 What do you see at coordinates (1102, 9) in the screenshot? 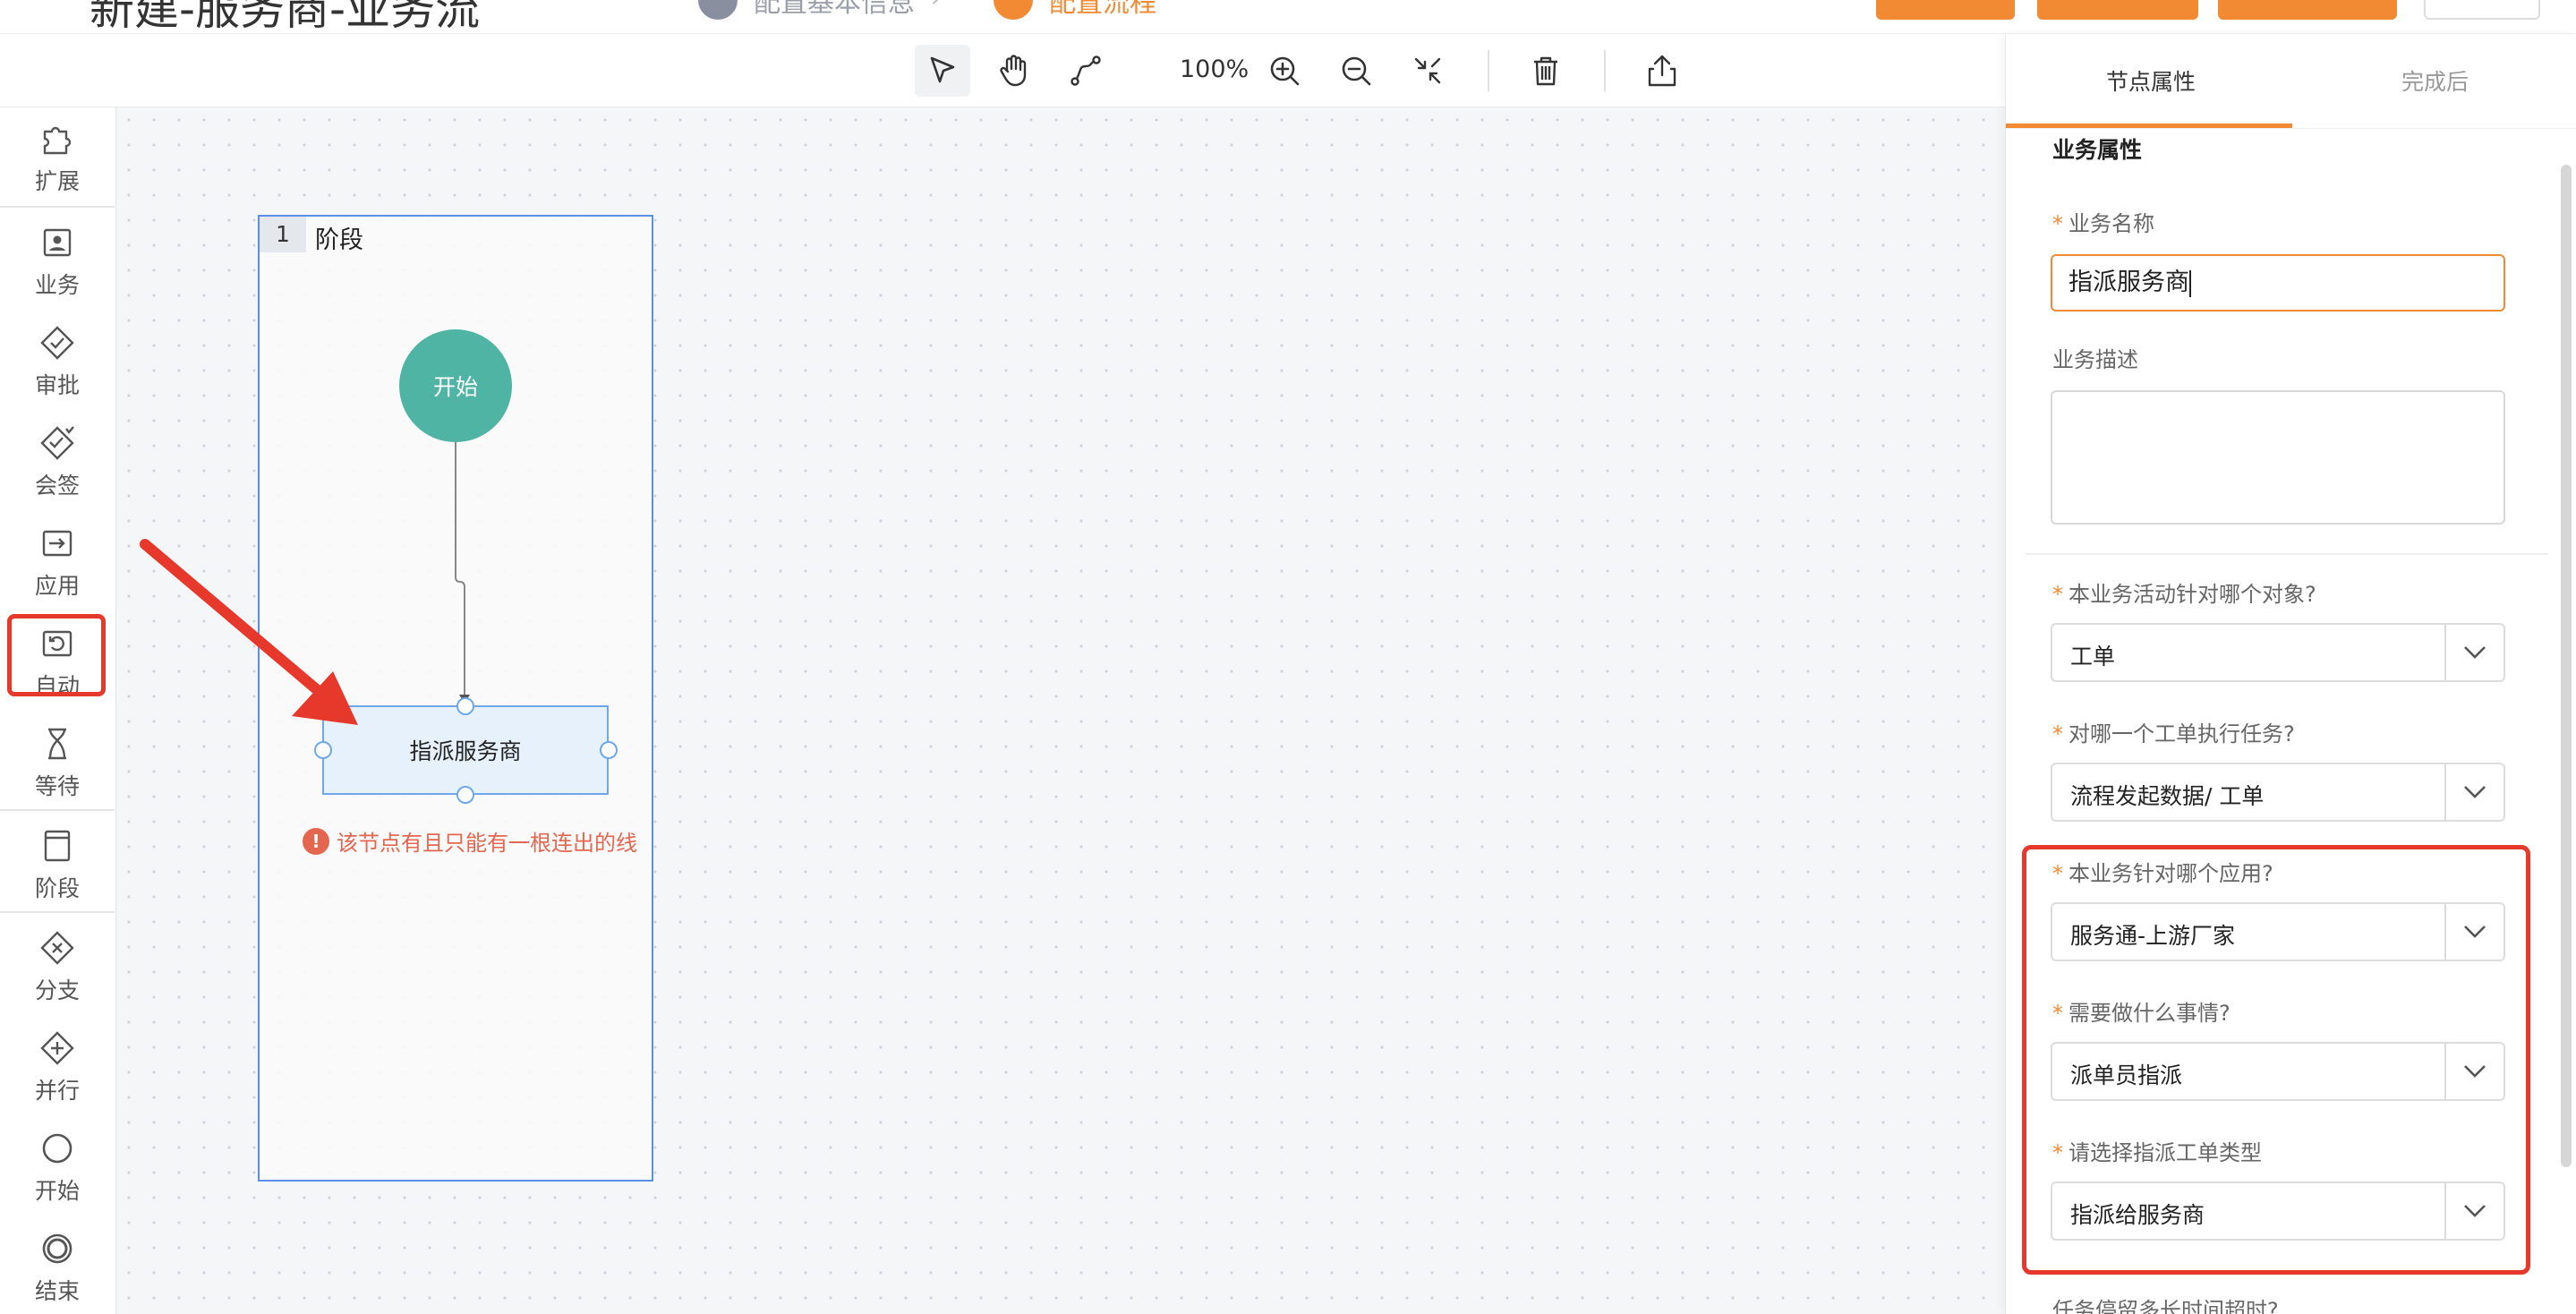
I see `step-label: 配置流程` at bounding box center [1102, 9].